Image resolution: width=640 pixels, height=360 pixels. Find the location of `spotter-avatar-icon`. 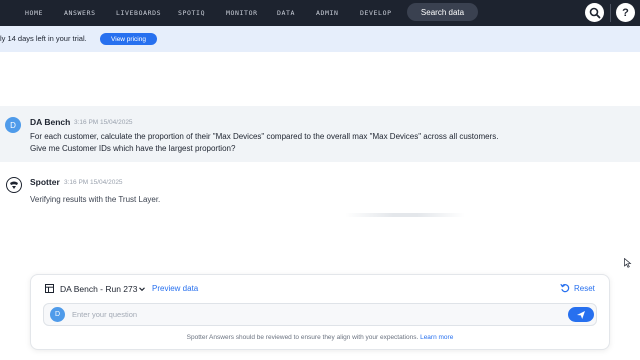

spotter-avatar-icon is located at coordinates (14, 185).